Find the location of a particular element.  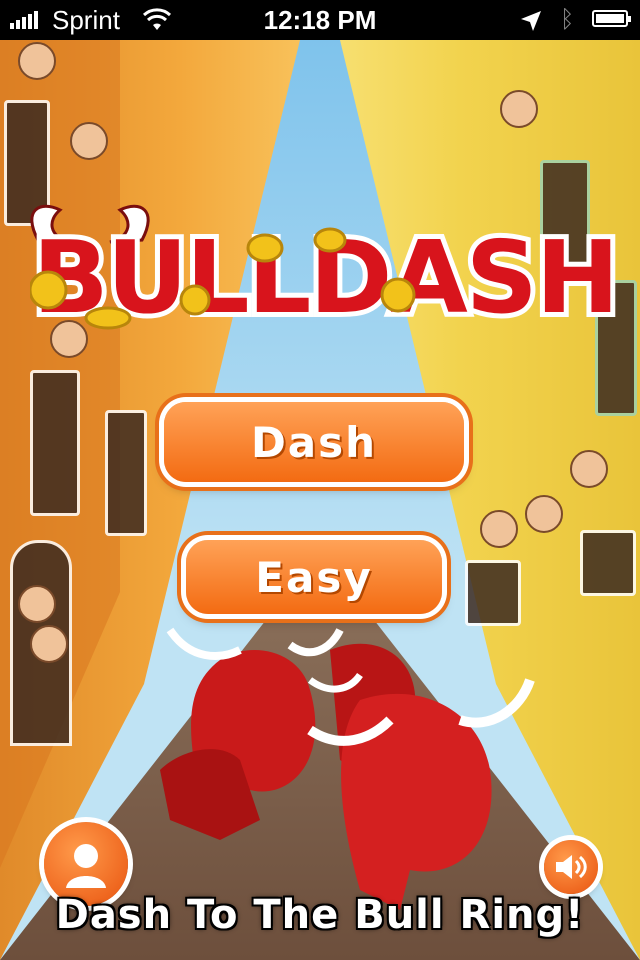

bluetooth-icon: ᛒ is located at coordinates (567, 19).